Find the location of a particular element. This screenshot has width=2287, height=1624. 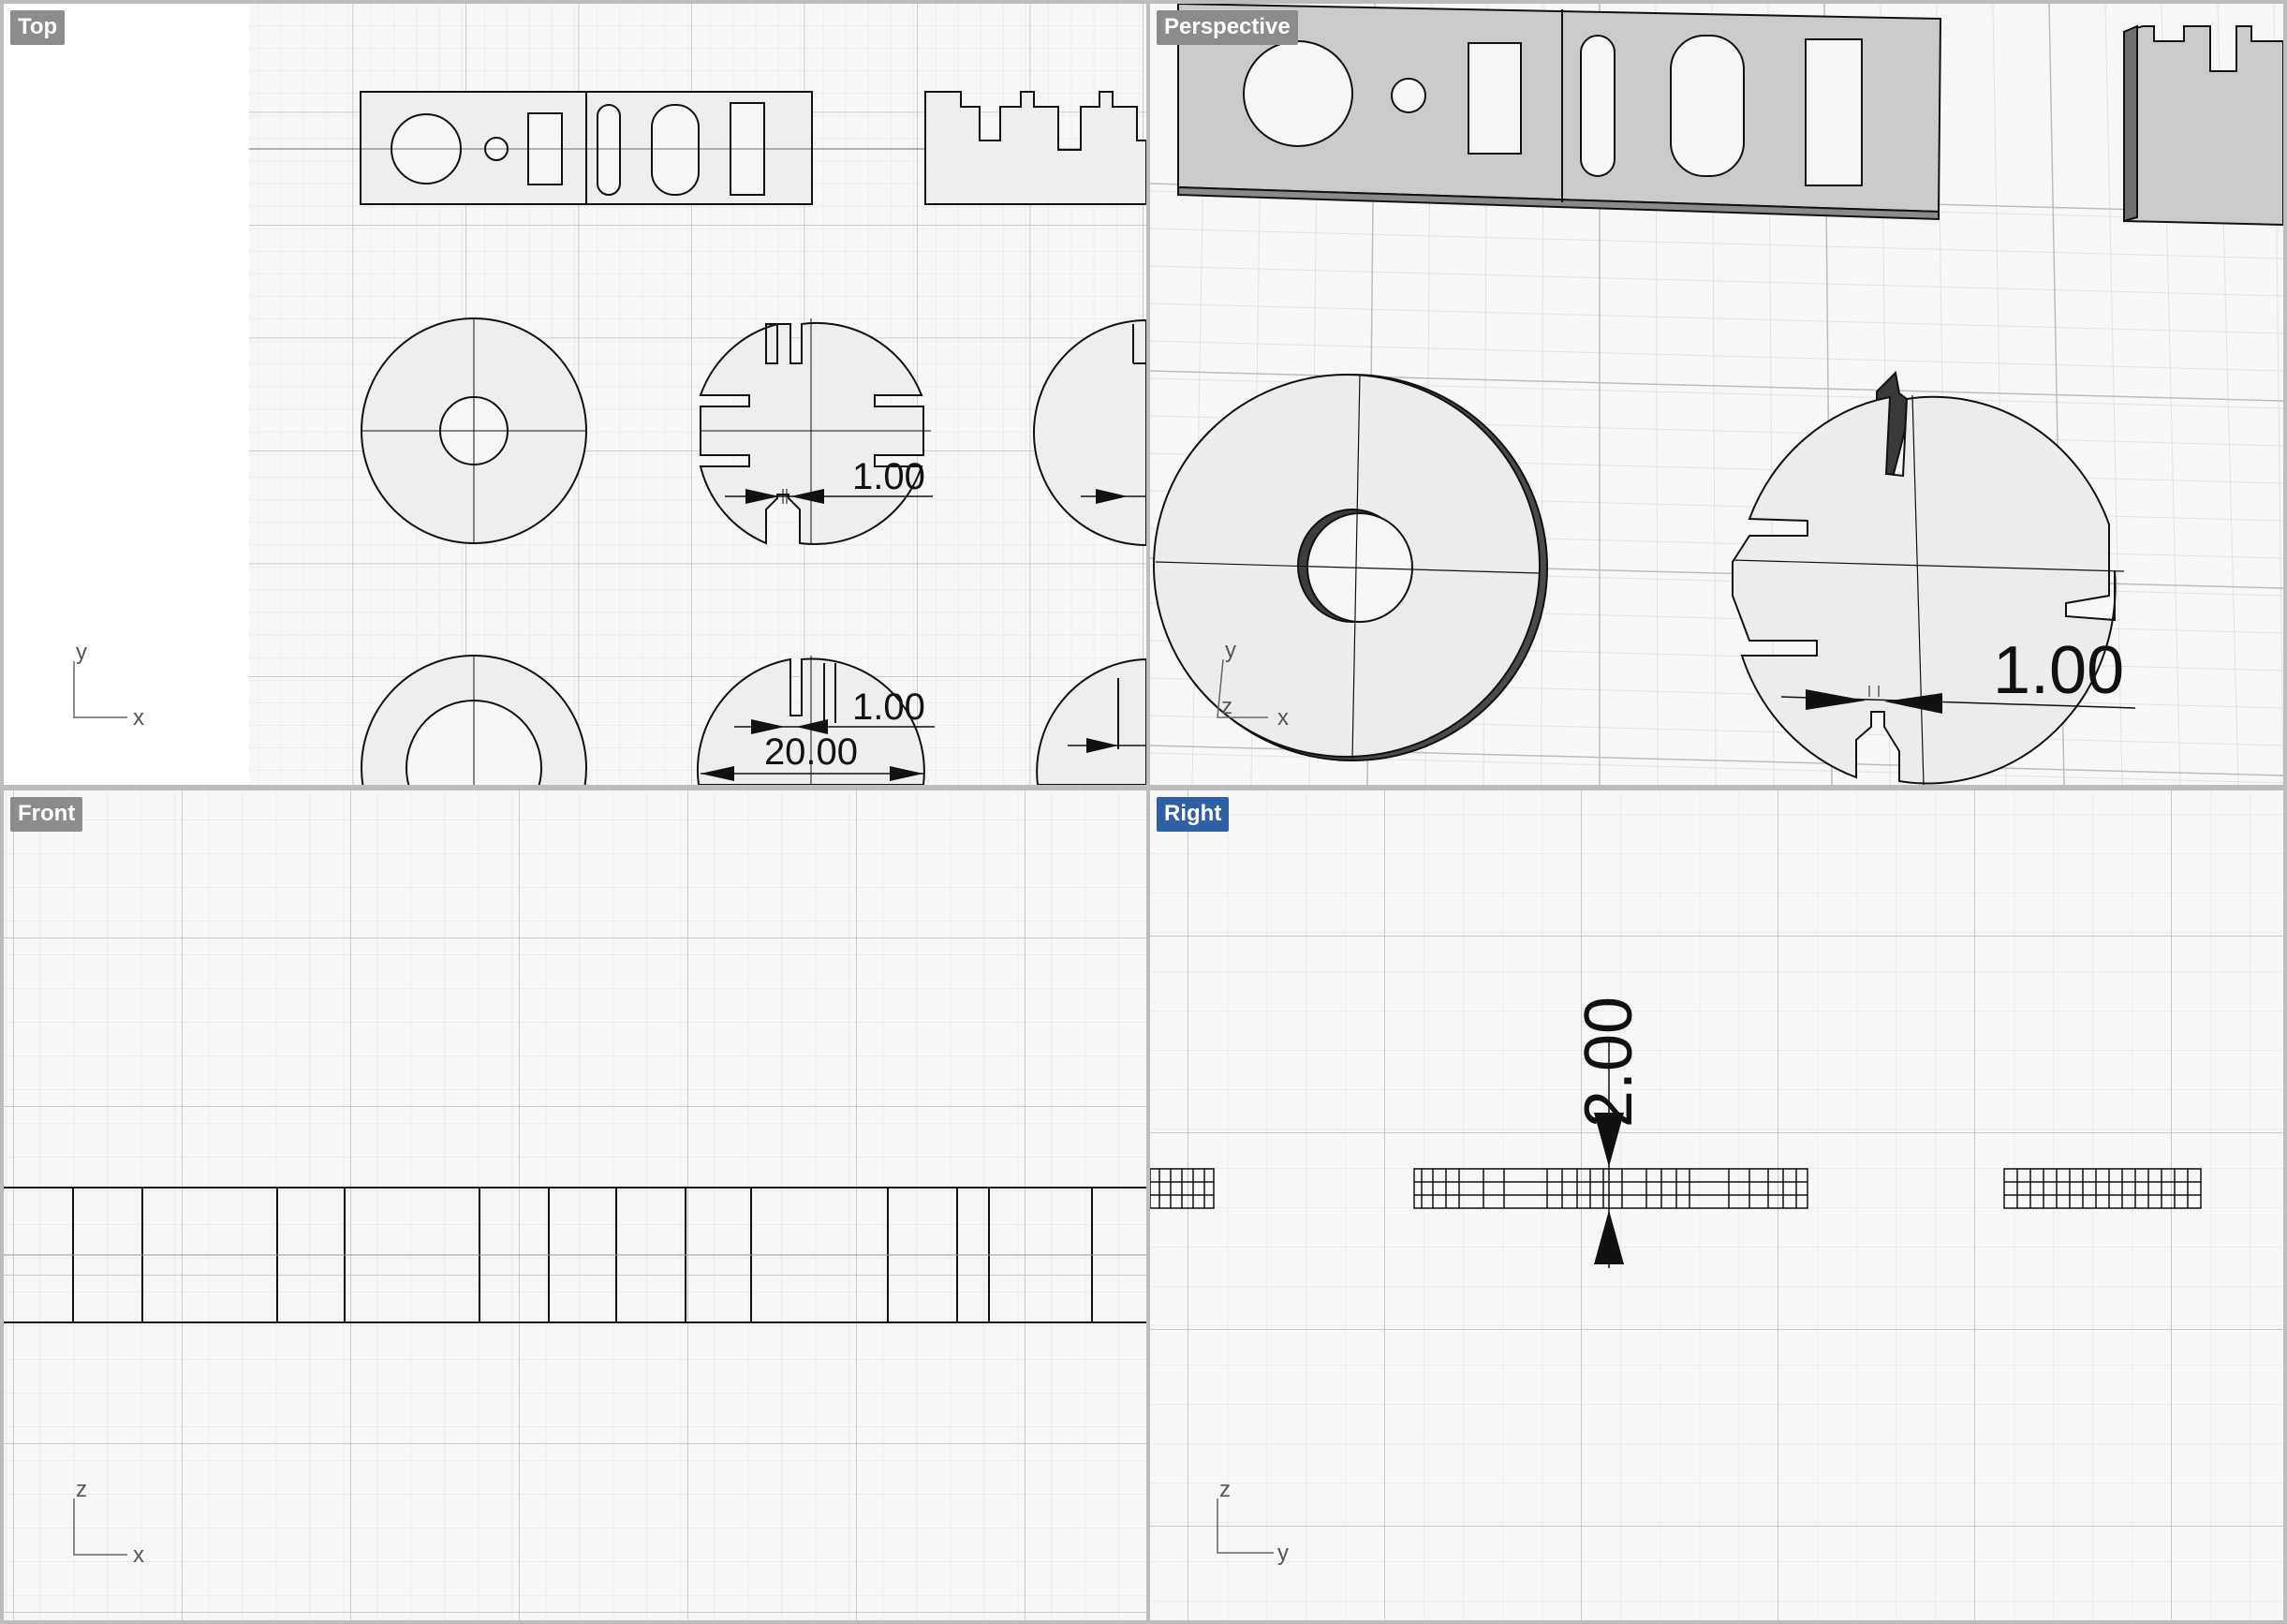

viewport-label-front: Front is located at coordinates (46, 814).